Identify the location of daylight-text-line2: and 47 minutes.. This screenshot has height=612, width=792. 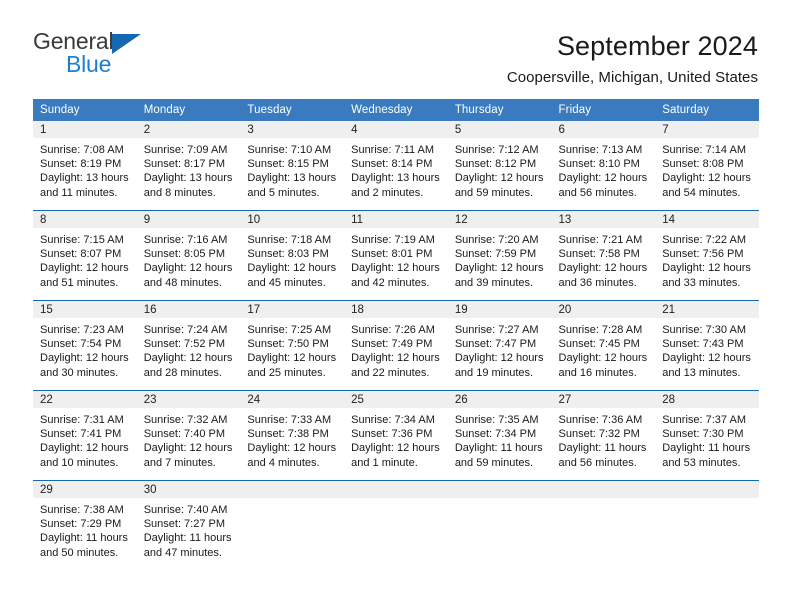
(182, 552).